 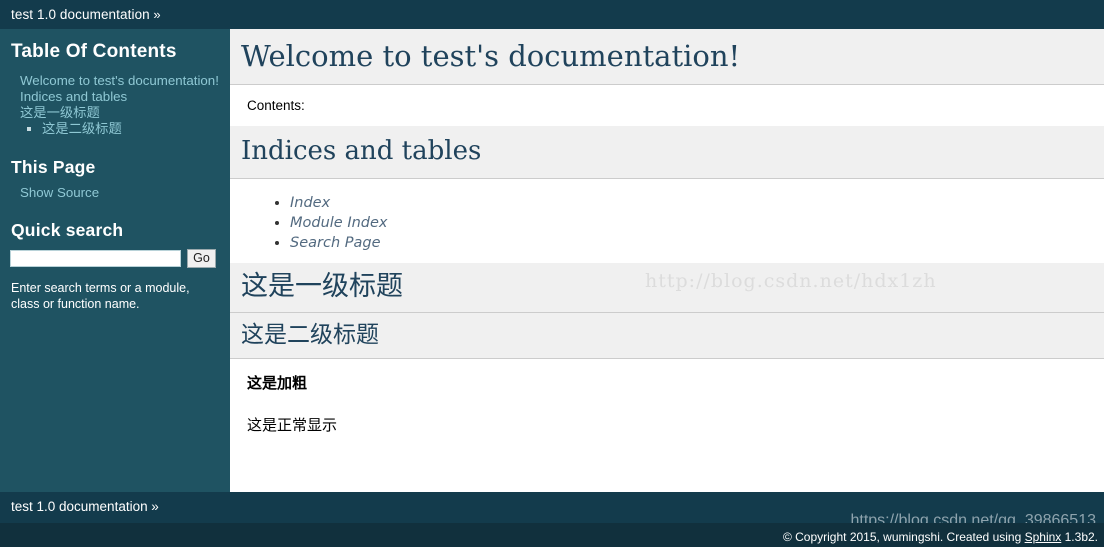 What do you see at coordinates (1079, 537) in the screenshot?
I see `sphinx-version: 1.3b2.` at bounding box center [1079, 537].